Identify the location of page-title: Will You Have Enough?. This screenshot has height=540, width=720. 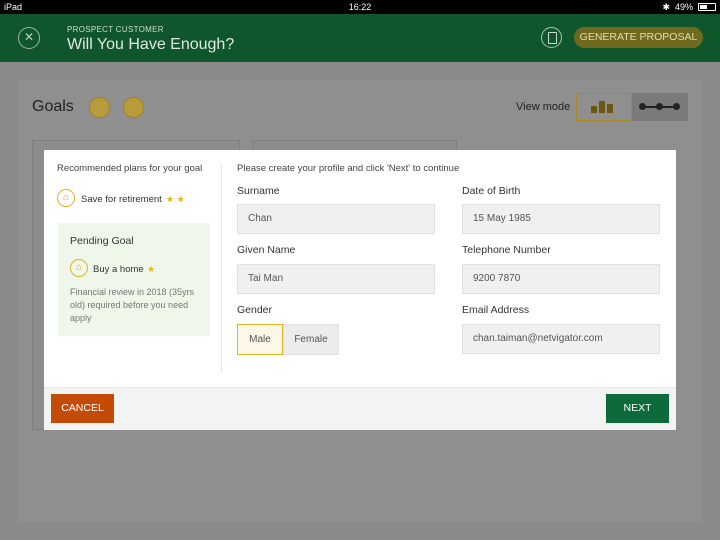
(151, 44).